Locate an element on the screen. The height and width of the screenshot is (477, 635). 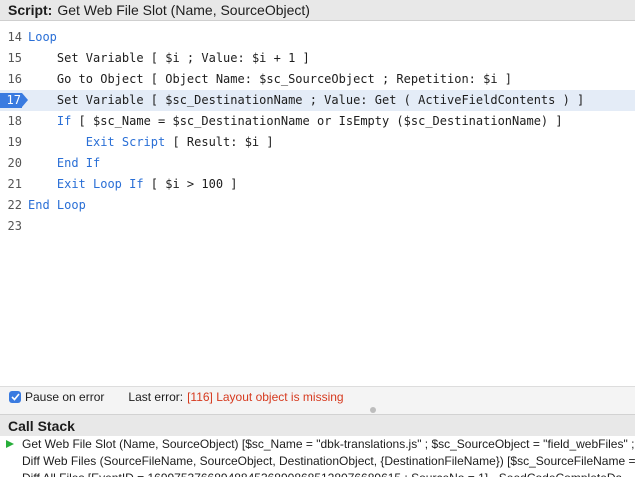
script-step: End Loop is located at coordinates (57, 205).